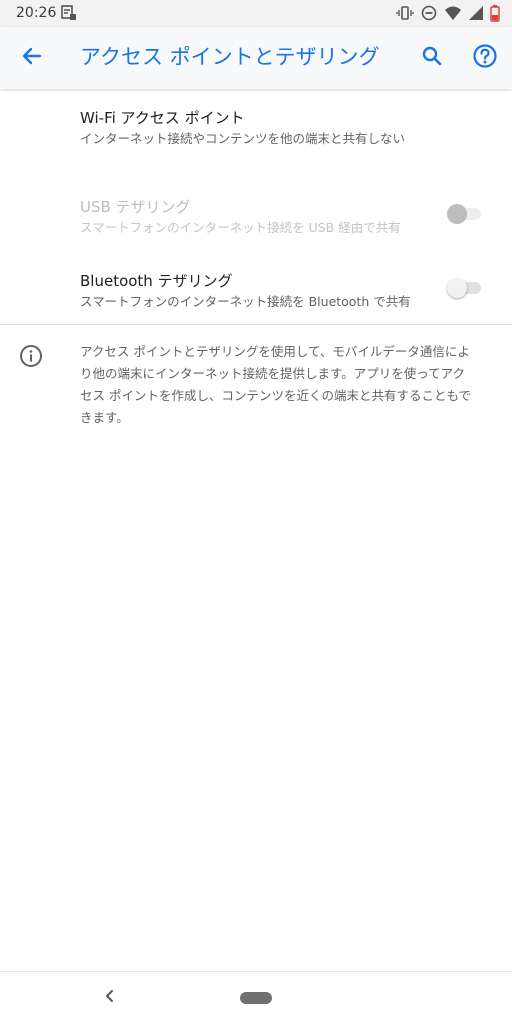  I want to click on pref-summary: インターネット接続やコンテンツを他の端末と共有しない, so click(243, 138).